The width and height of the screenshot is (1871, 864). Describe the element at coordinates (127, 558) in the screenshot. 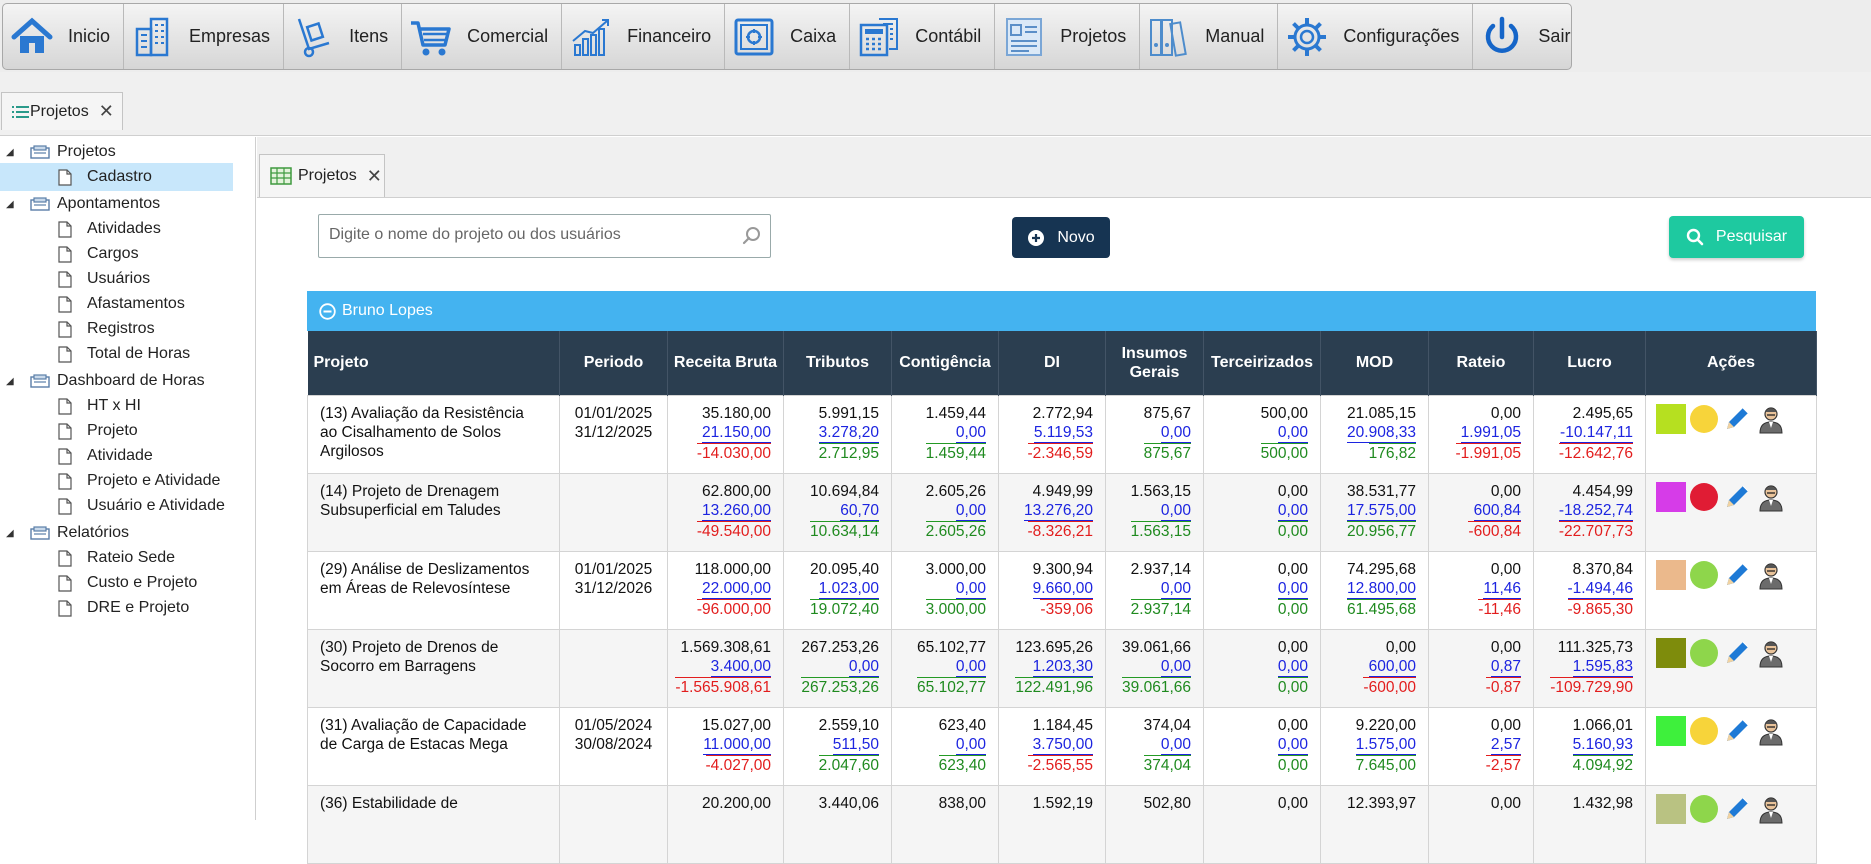

I see `tree-item: Rateio Sede` at that location.